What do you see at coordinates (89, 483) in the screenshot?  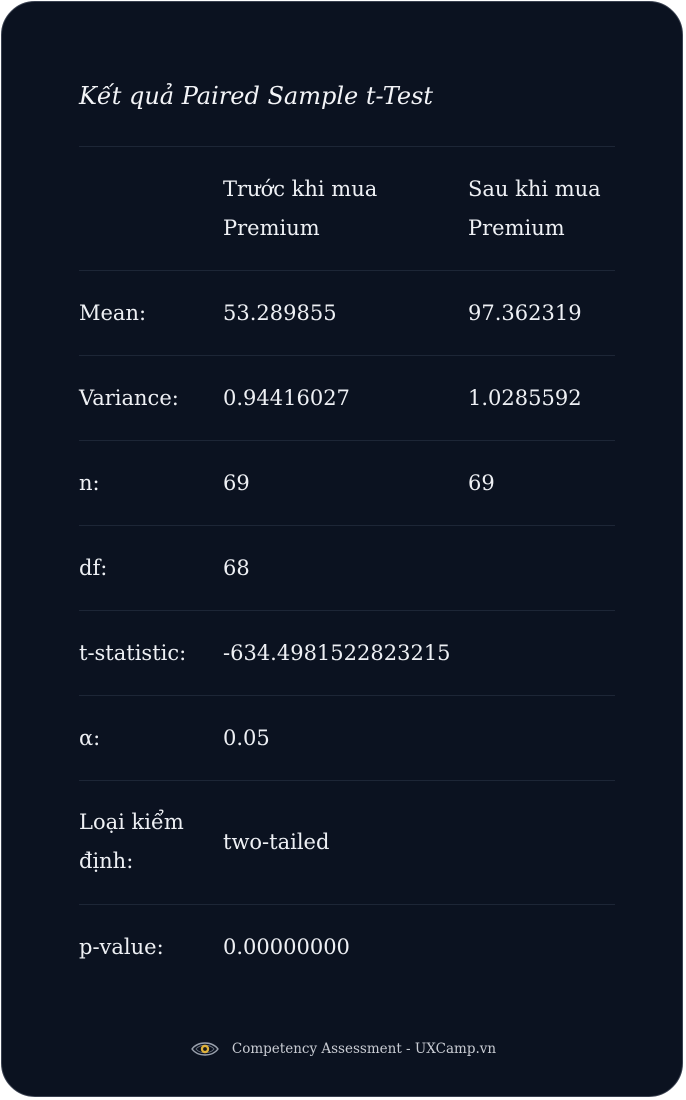 I see `row-label-n: n:` at bounding box center [89, 483].